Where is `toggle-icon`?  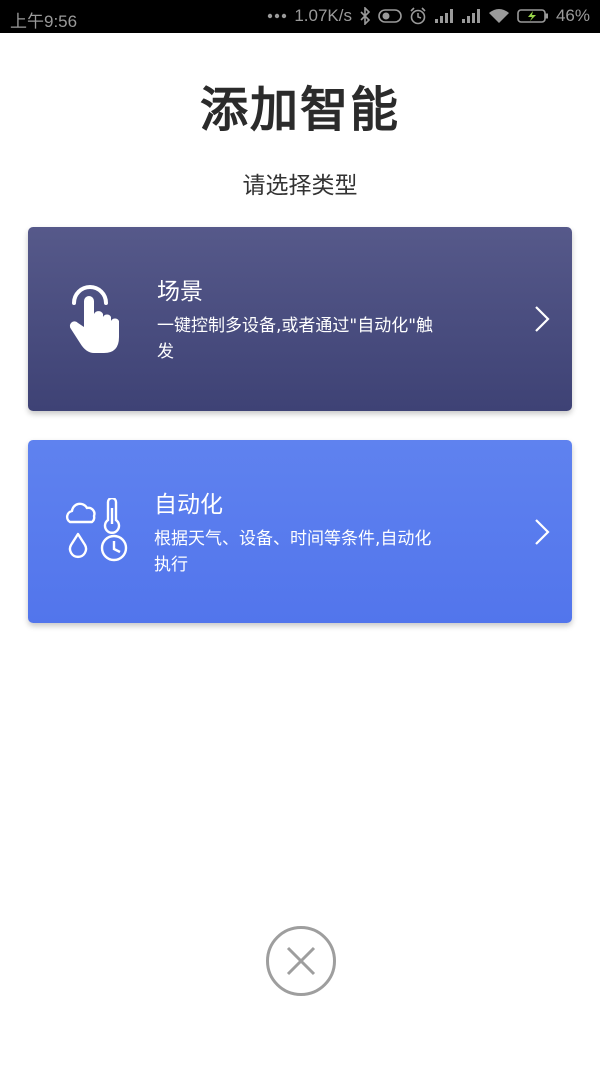 toggle-icon is located at coordinates (390, 16).